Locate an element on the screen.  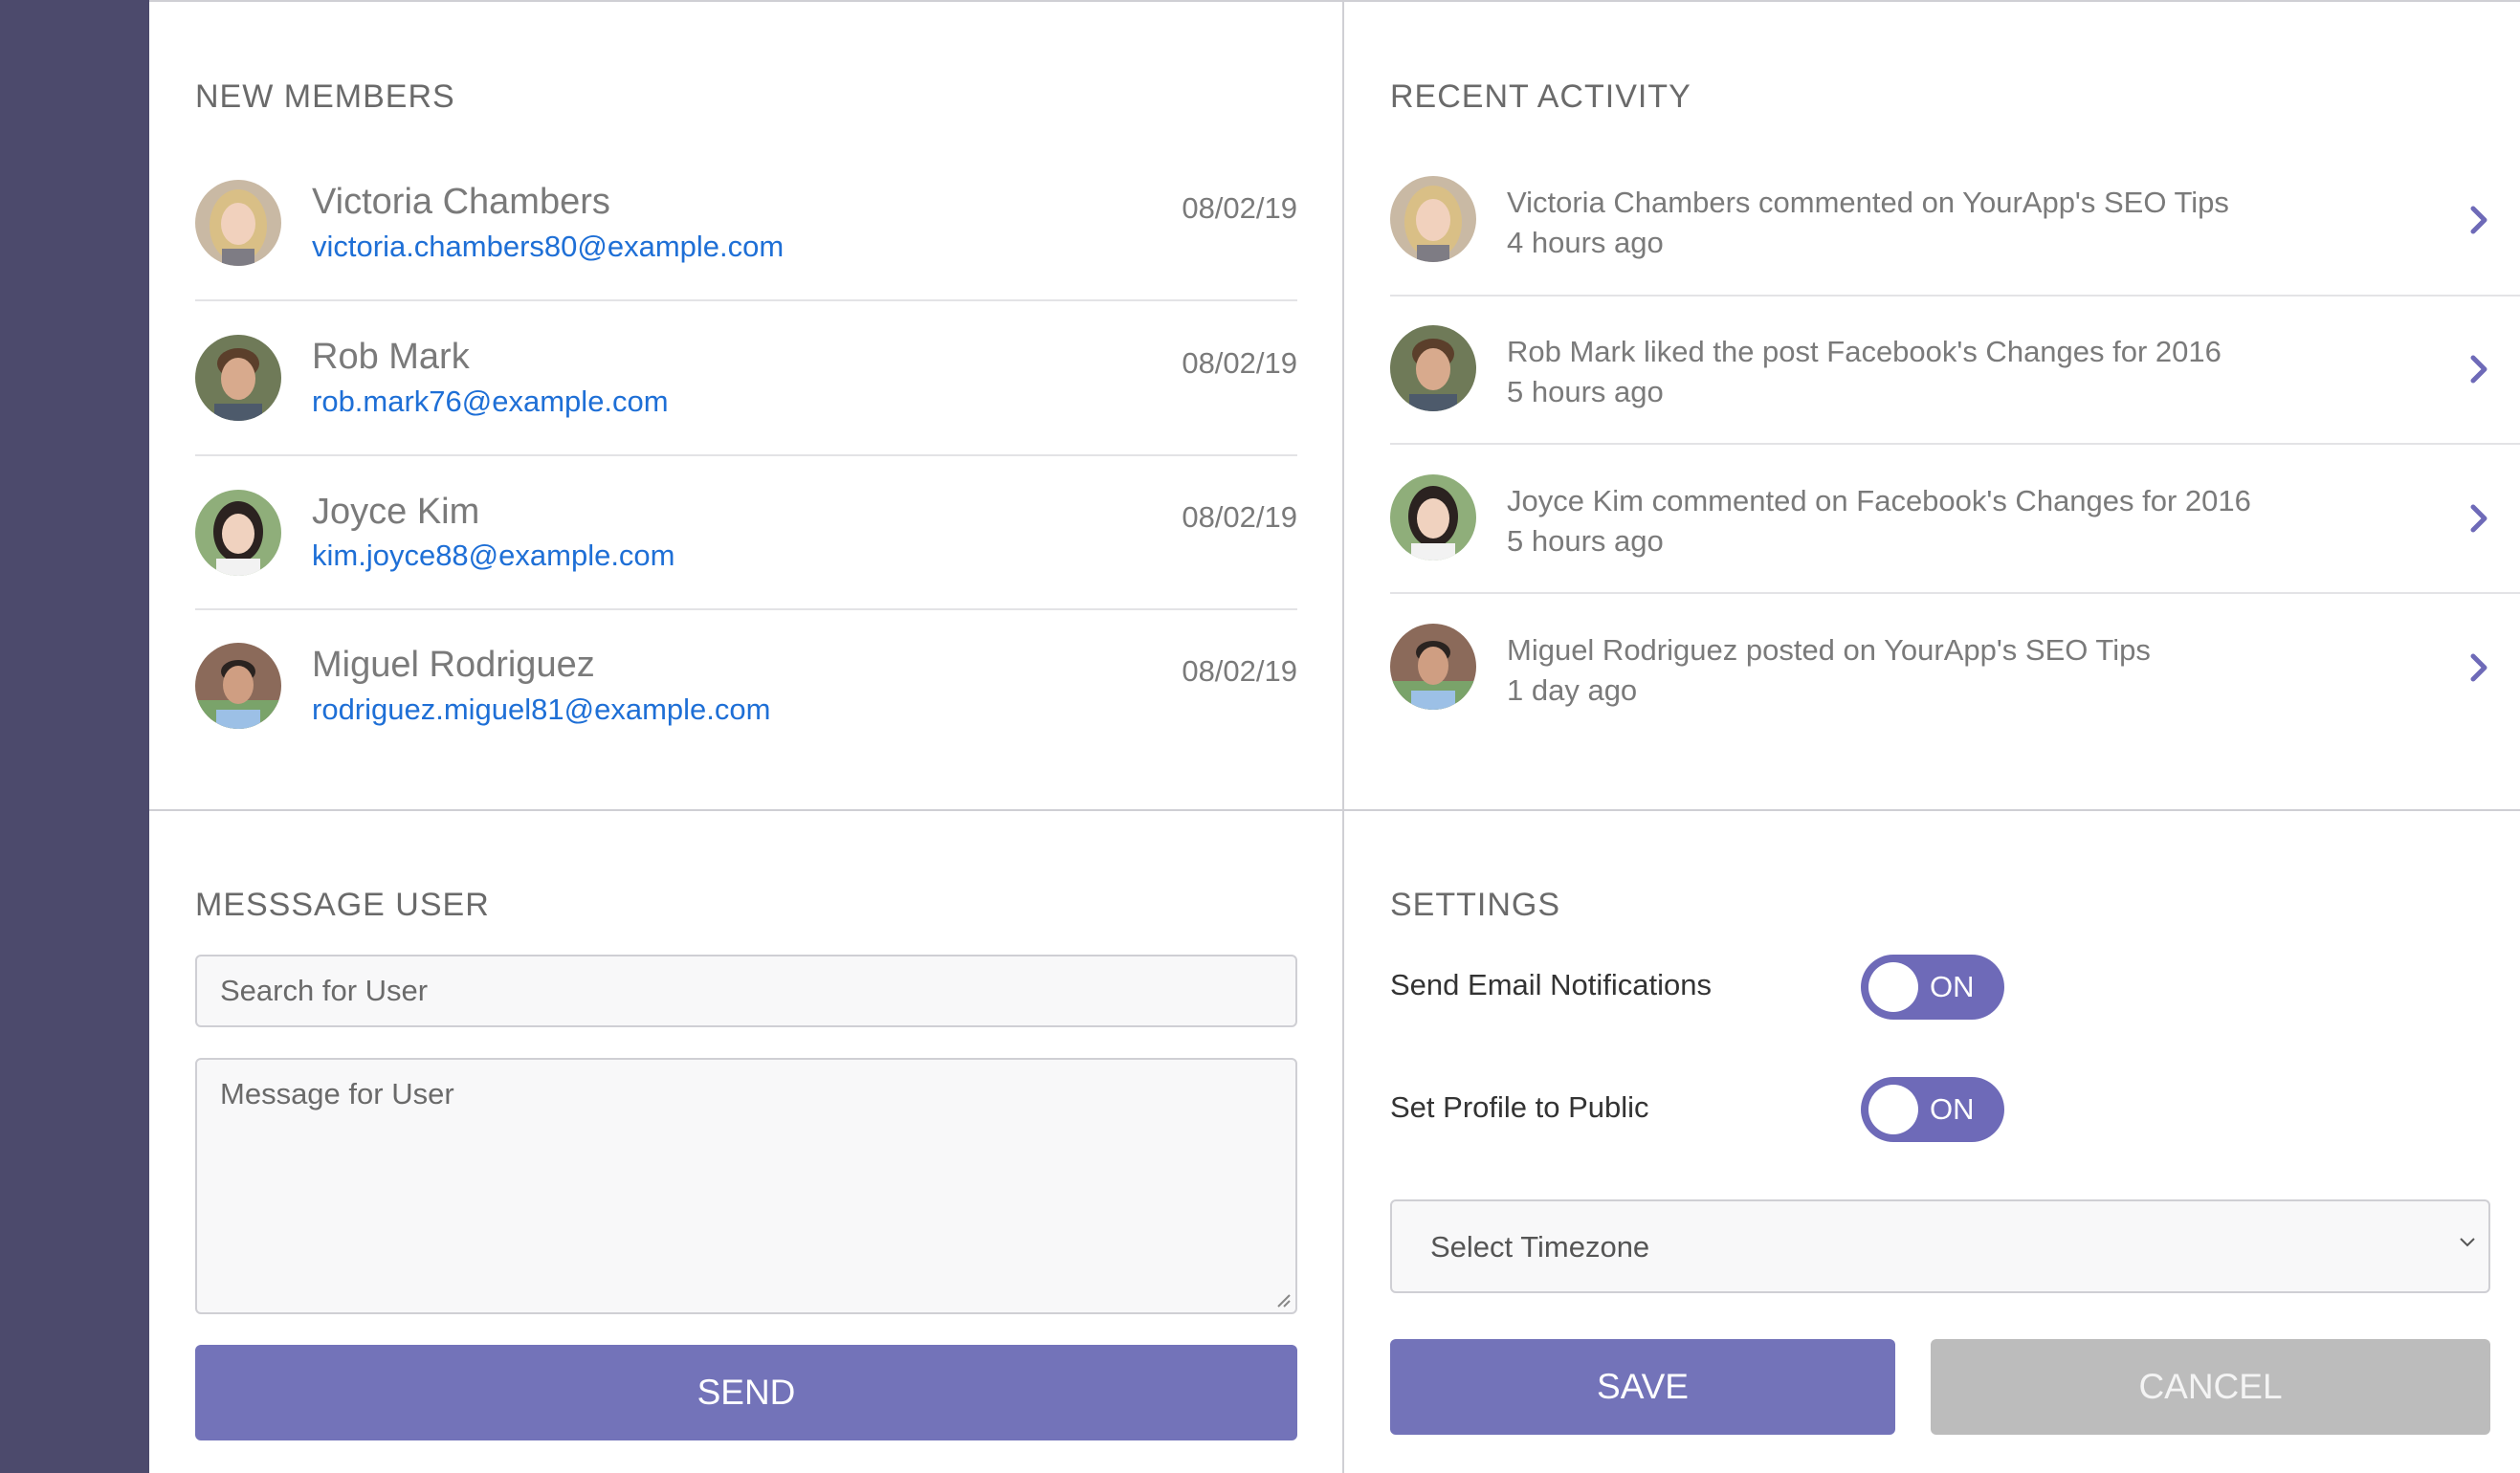
activity-avatar-rob is located at coordinates (1433, 368).